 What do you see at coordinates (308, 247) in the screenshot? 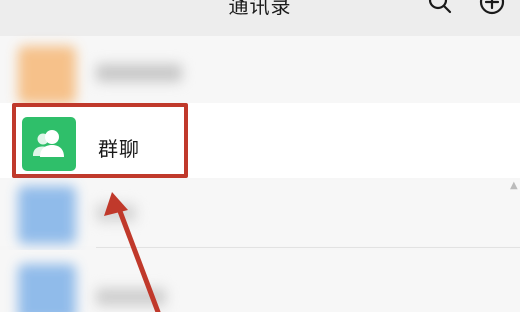
I see `divider` at bounding box center [308, 247].